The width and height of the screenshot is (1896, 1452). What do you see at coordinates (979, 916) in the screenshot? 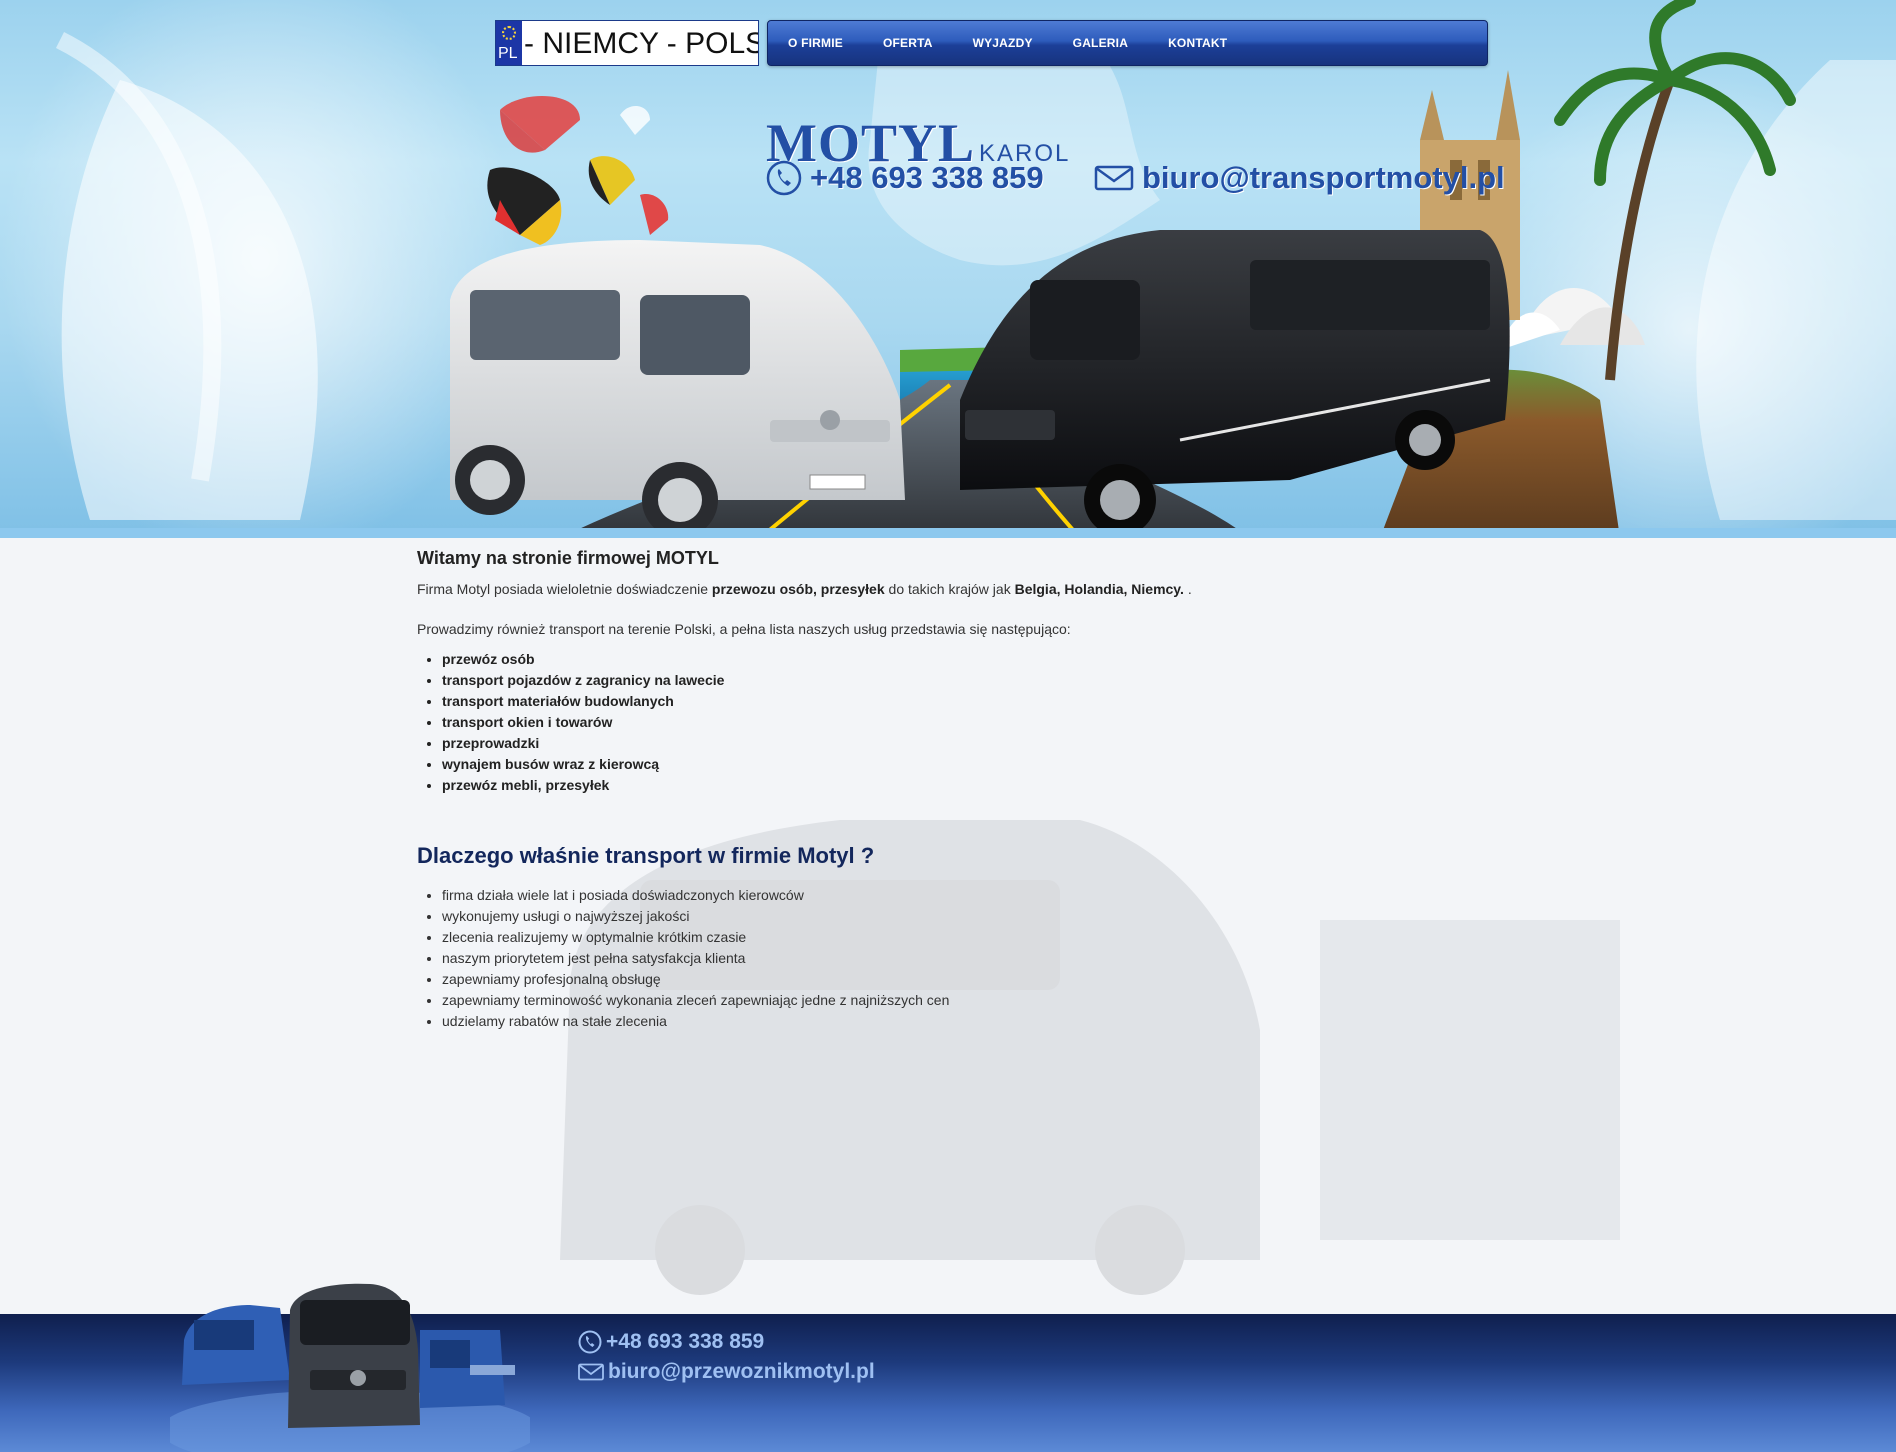
I see `list-item: wykonujemy usługi o najwyższej jakości` at bounding box center [979, 916].